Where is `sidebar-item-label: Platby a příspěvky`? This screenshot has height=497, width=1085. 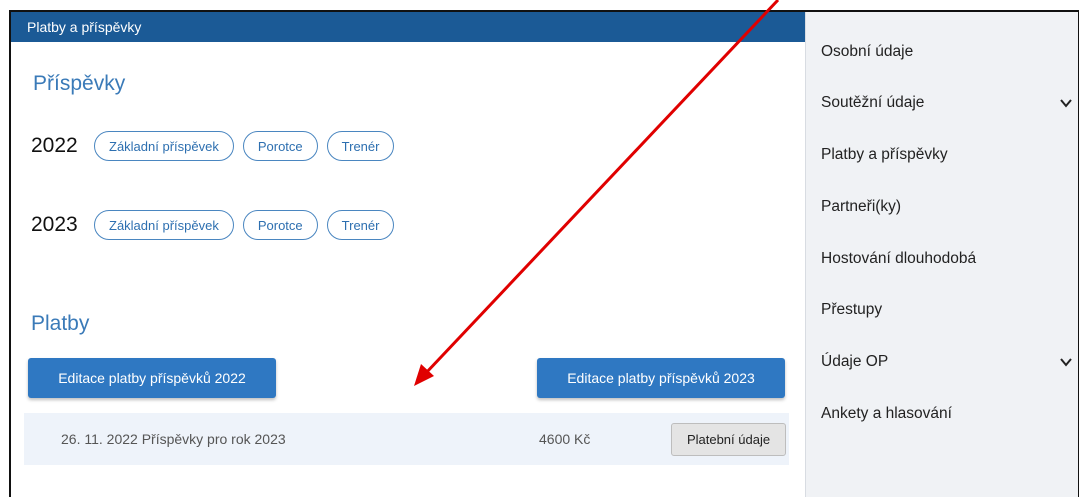
sidebar-item-label: Platby a příspěvky is located at coordinates (884, 154).